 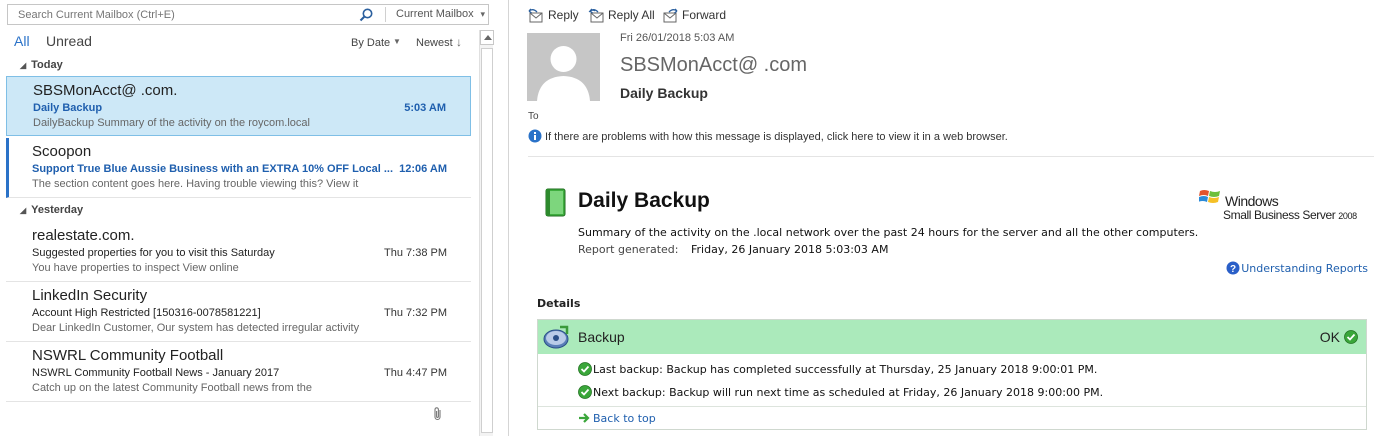 What do you see at coordinates (563, 73) in the screenshot?
I see `person-silhouette-icon` at bounding box center [563, 73].